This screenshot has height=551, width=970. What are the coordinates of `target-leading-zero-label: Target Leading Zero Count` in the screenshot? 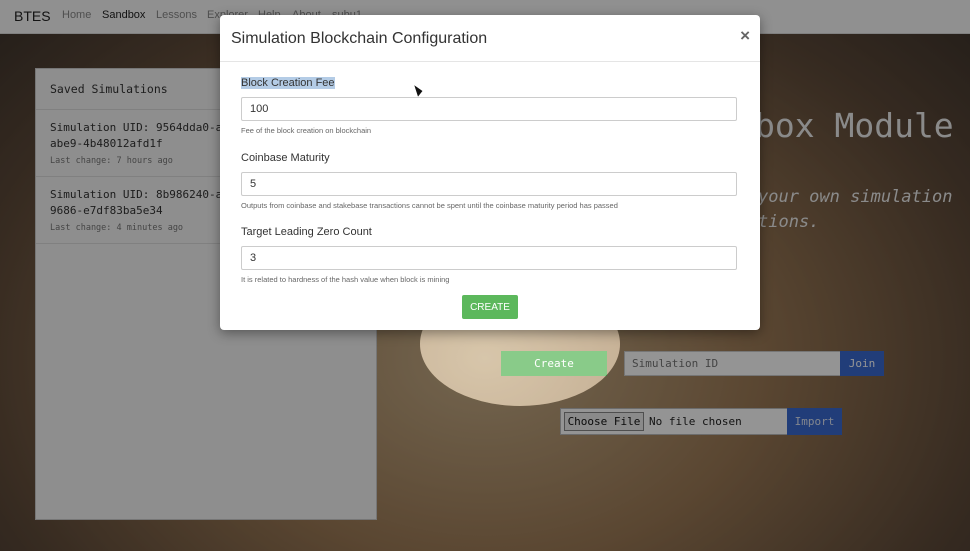 It's located at (306, 232).